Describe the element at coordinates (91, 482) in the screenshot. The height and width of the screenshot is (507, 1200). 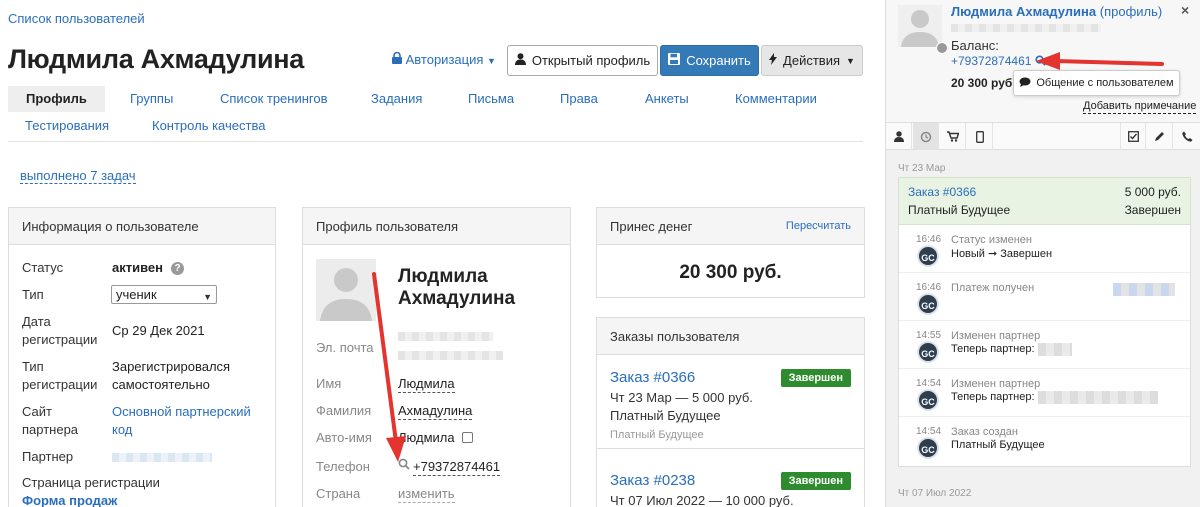
I see `reg-page-label: Страница регистрации` at that location.